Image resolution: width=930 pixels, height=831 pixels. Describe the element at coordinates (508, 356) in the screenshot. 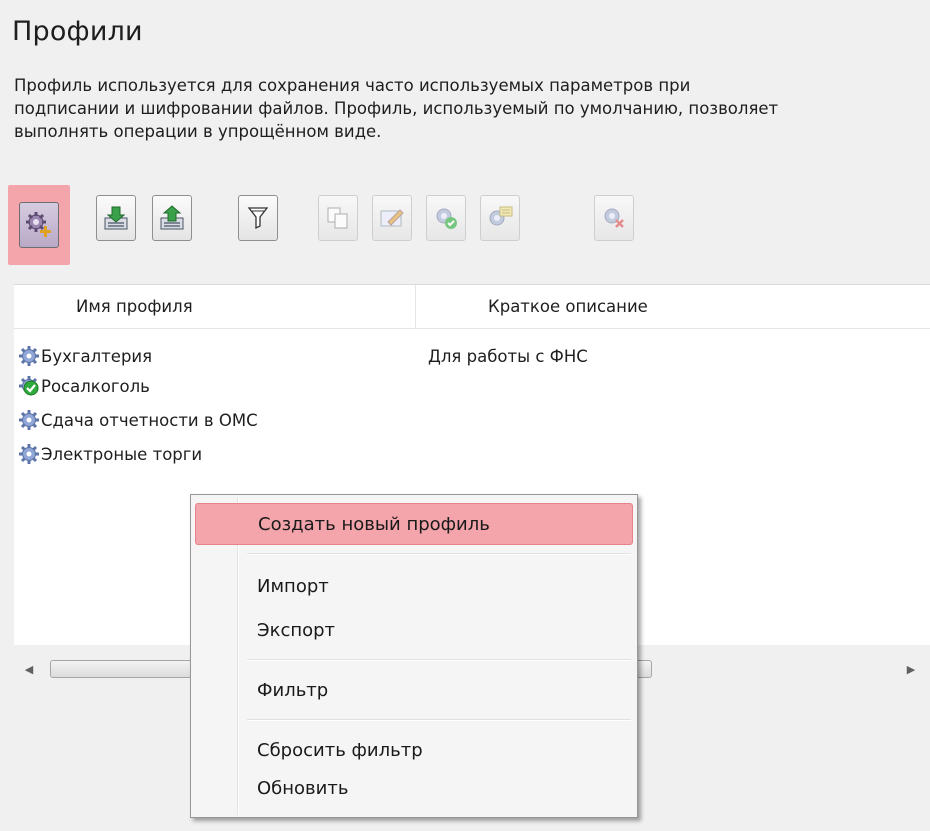

I see `profile-description: Для работы с ФНС` at that location.